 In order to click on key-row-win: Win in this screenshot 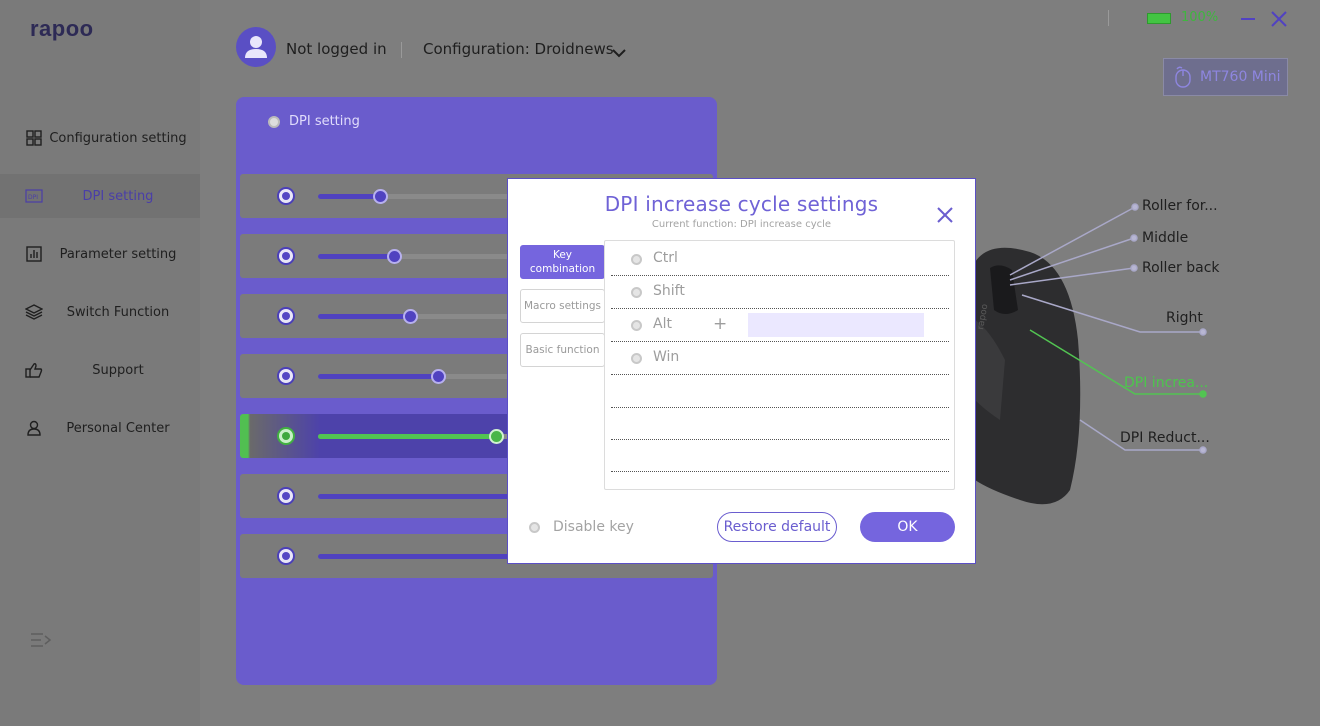, I will do `click(780, 358)`.